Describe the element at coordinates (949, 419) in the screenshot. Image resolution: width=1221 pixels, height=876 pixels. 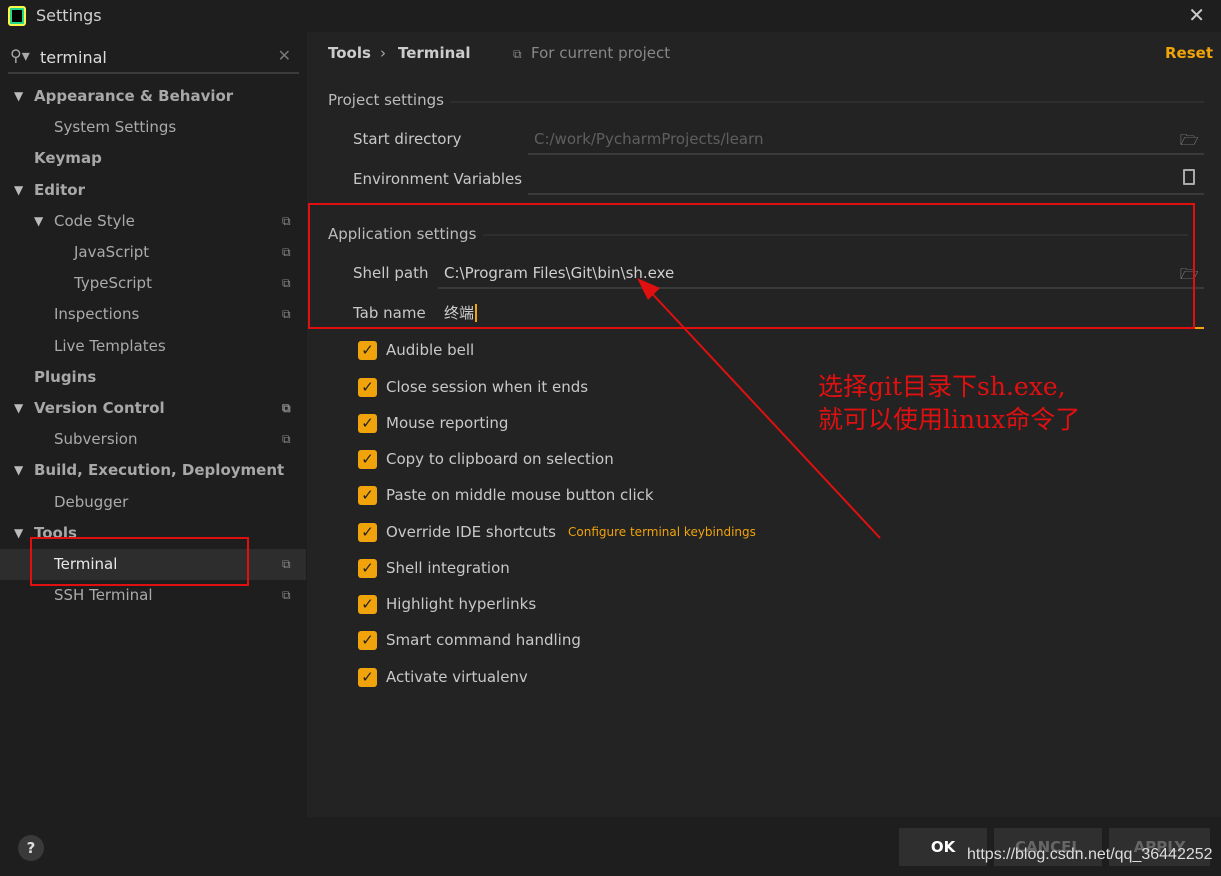
I see `annotation-line: 就可以使用linux命令了` at that location.